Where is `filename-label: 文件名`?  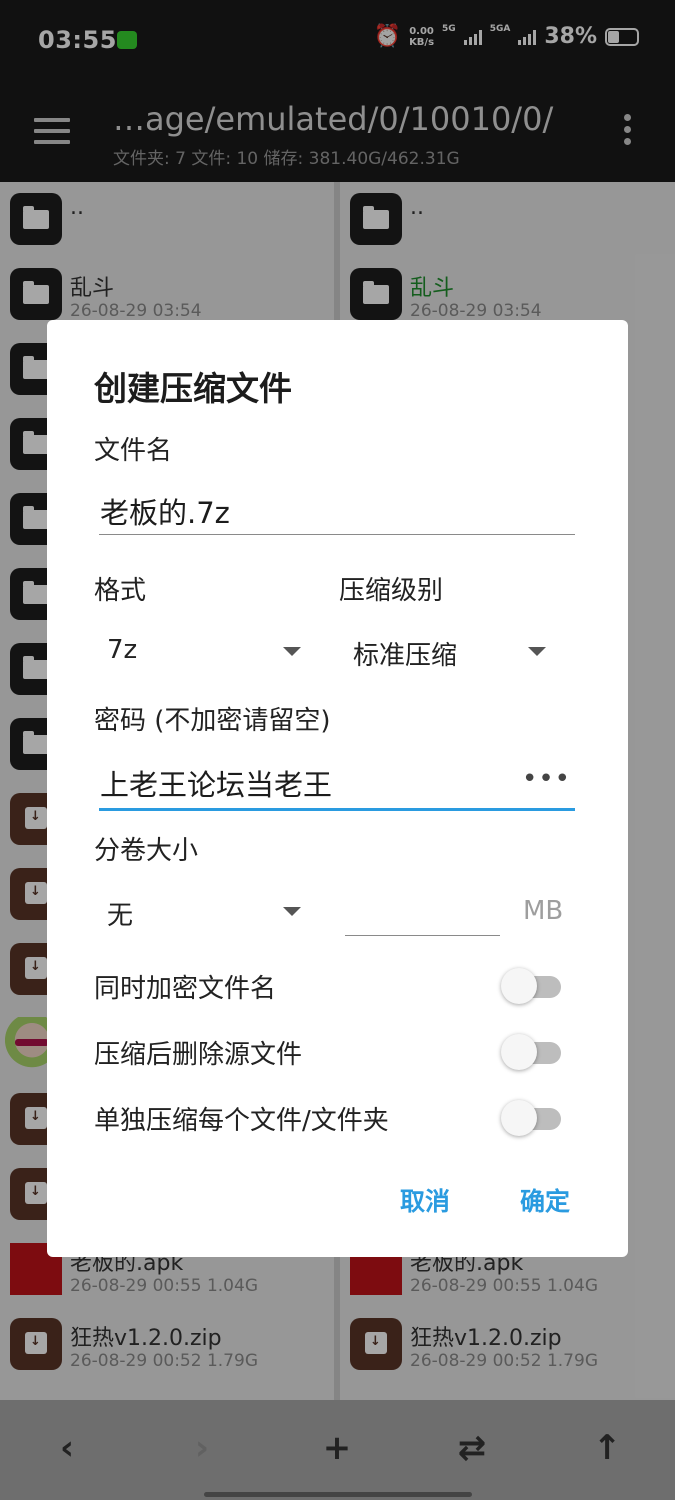 filename-label: 文件名 is located at coordinates (133, 451).